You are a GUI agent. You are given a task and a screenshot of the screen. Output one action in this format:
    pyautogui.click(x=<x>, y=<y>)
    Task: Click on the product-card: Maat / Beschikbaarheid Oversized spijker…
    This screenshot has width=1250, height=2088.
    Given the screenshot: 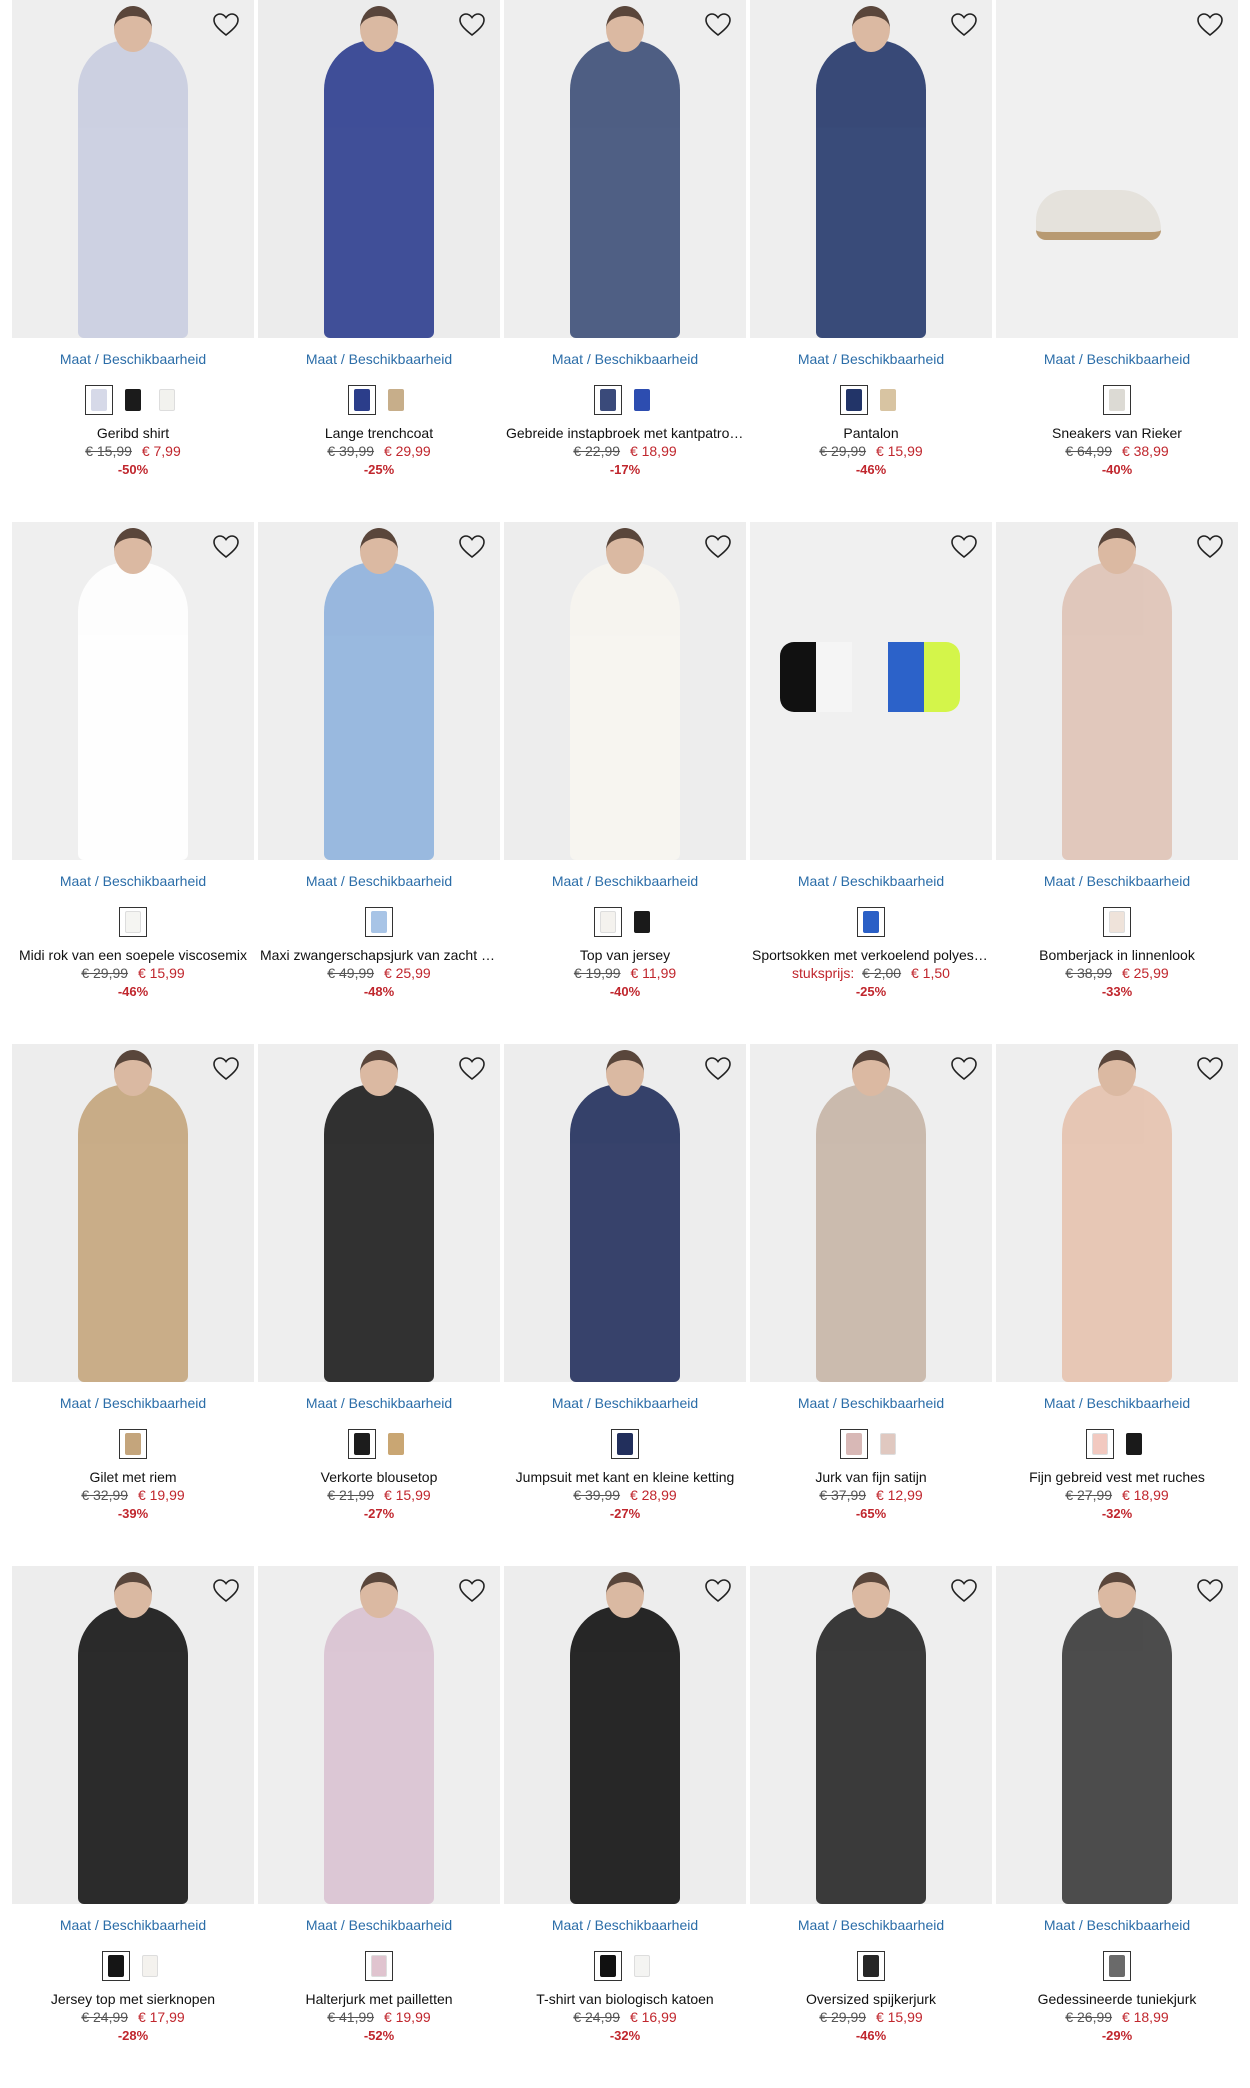 What is the action you would take?
    pyautogui.click(x=871, y=1827)
    